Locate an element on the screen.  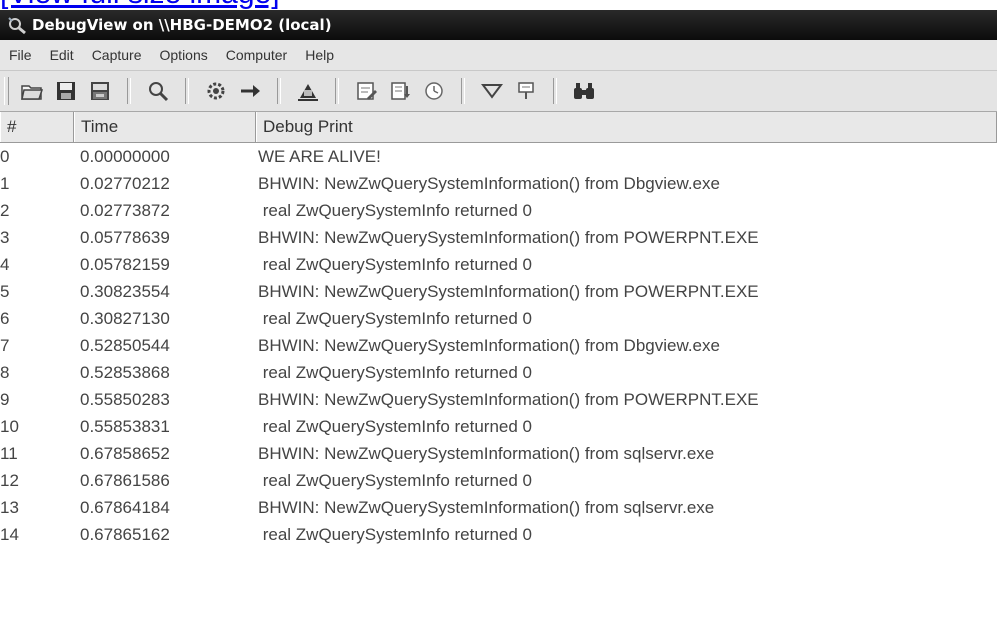
binoculars-icon is located at coordinates (584, 91).